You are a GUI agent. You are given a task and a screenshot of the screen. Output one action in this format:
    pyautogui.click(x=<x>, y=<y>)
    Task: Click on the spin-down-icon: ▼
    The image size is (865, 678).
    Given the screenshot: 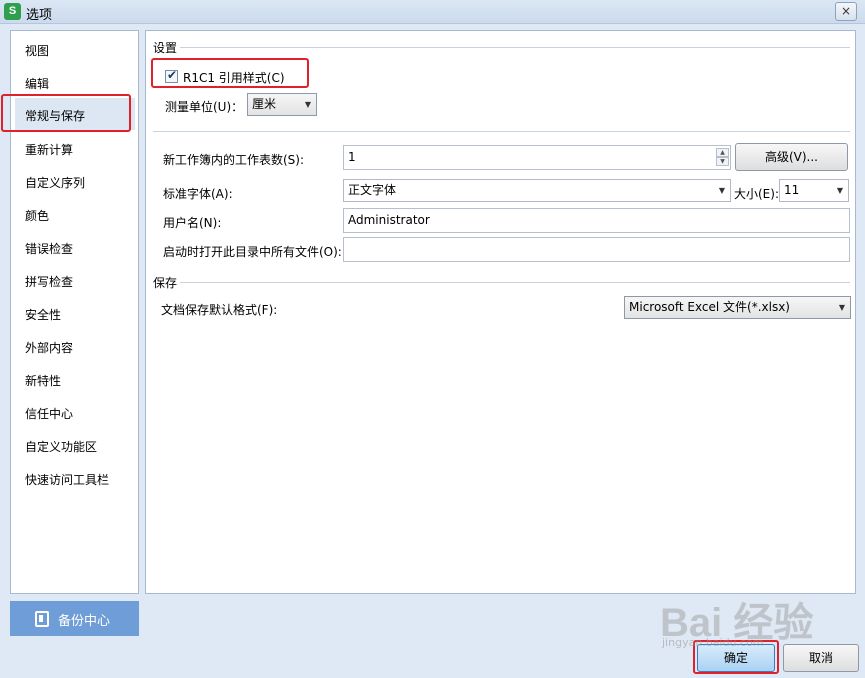 What is the action you would take?
    pyautogui.click(x=722, y=161)
    